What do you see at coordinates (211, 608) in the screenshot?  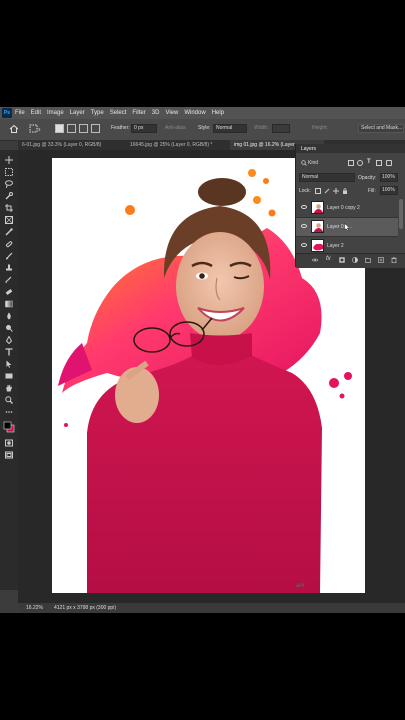 I see `status-bar: 16.22% 4121 px x 3798 px (300 ppi)` at bounding box center [211, 608].